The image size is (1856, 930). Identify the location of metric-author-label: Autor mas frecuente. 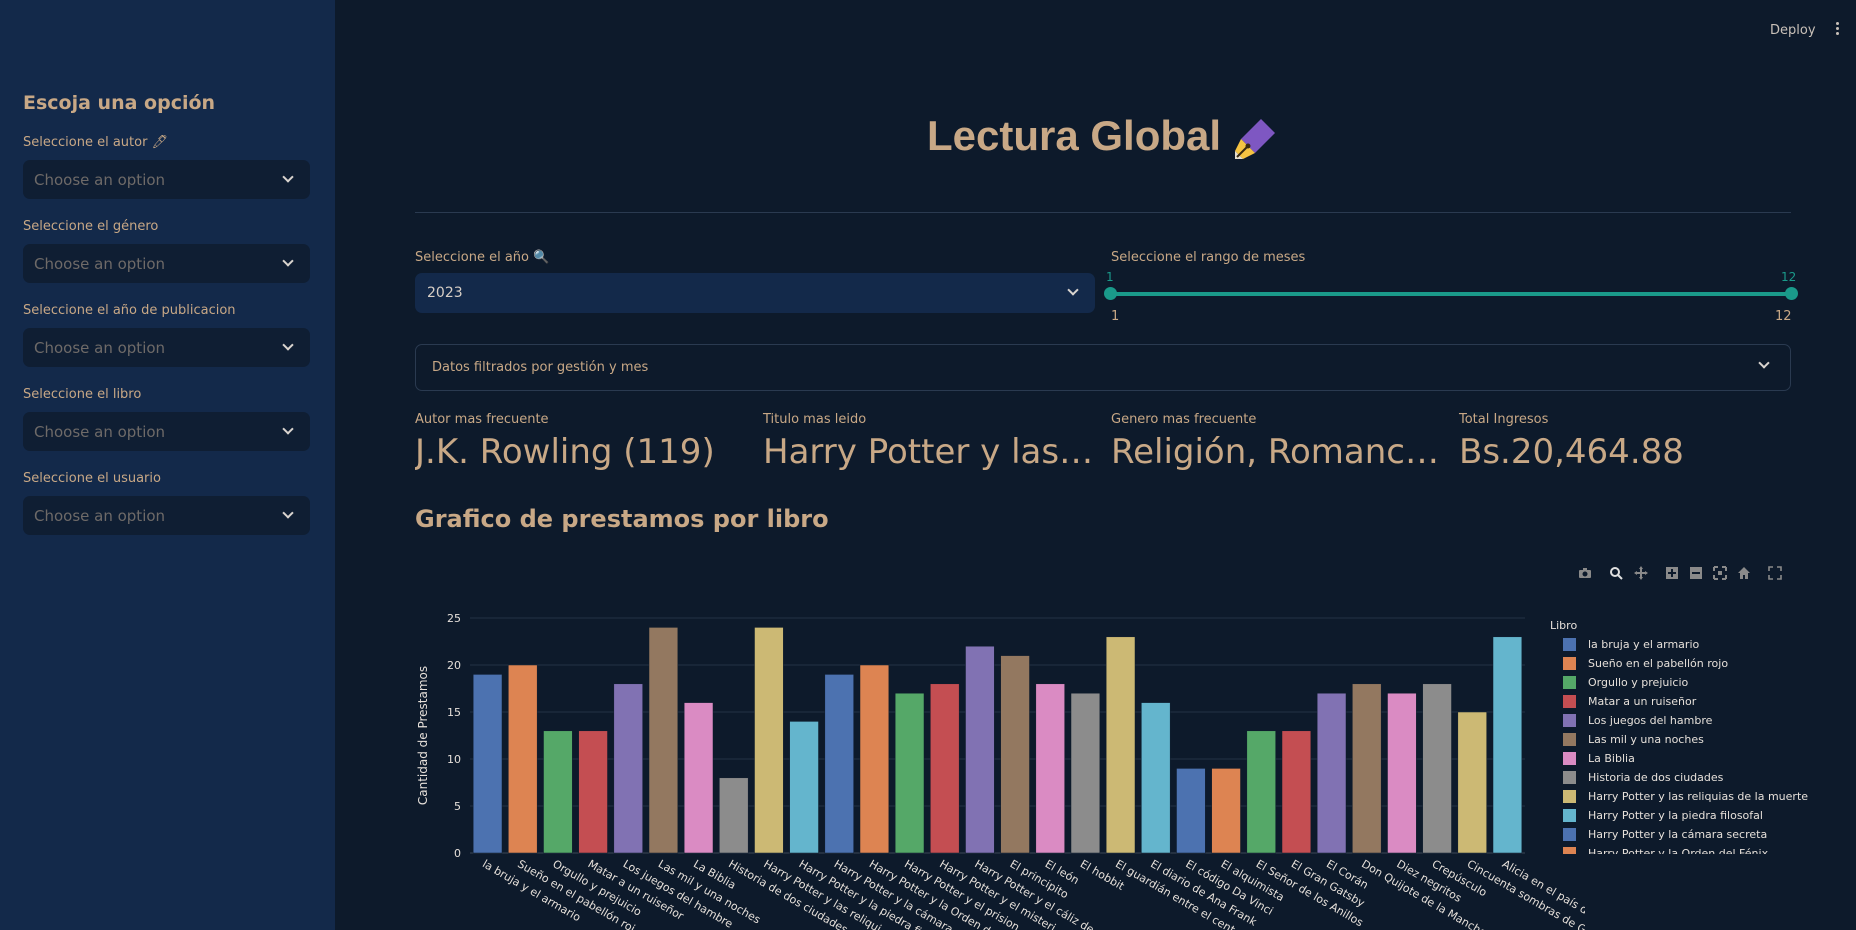
(482, 419).